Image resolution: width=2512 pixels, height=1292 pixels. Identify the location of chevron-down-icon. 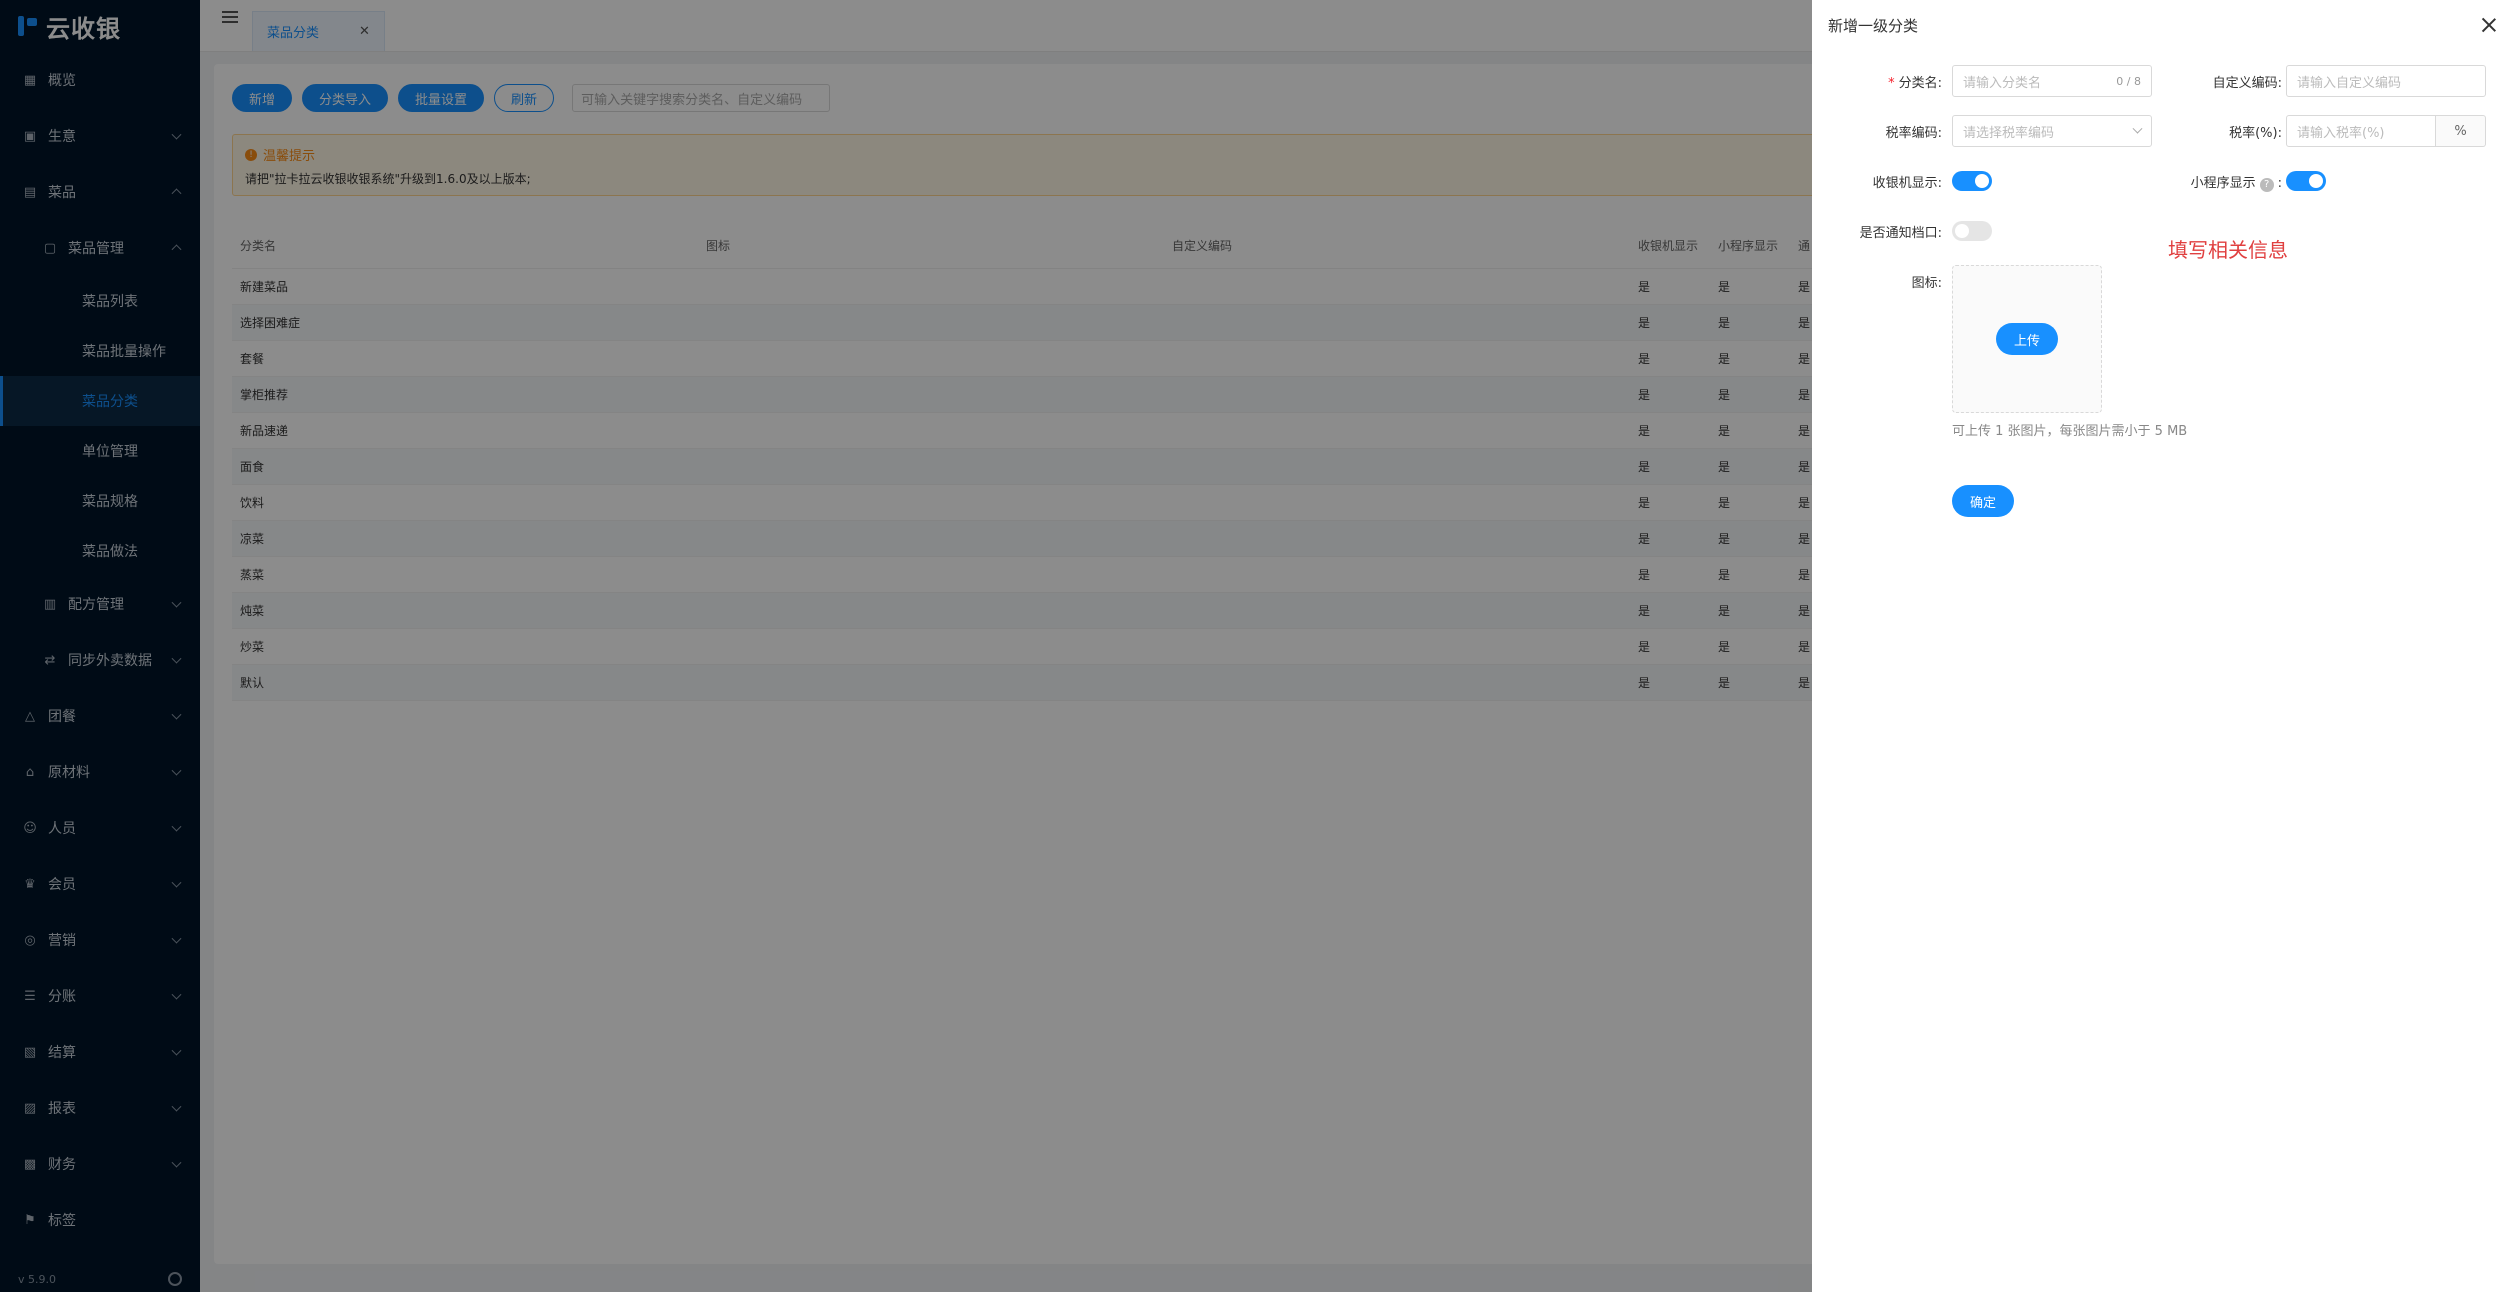
(2137, 128).